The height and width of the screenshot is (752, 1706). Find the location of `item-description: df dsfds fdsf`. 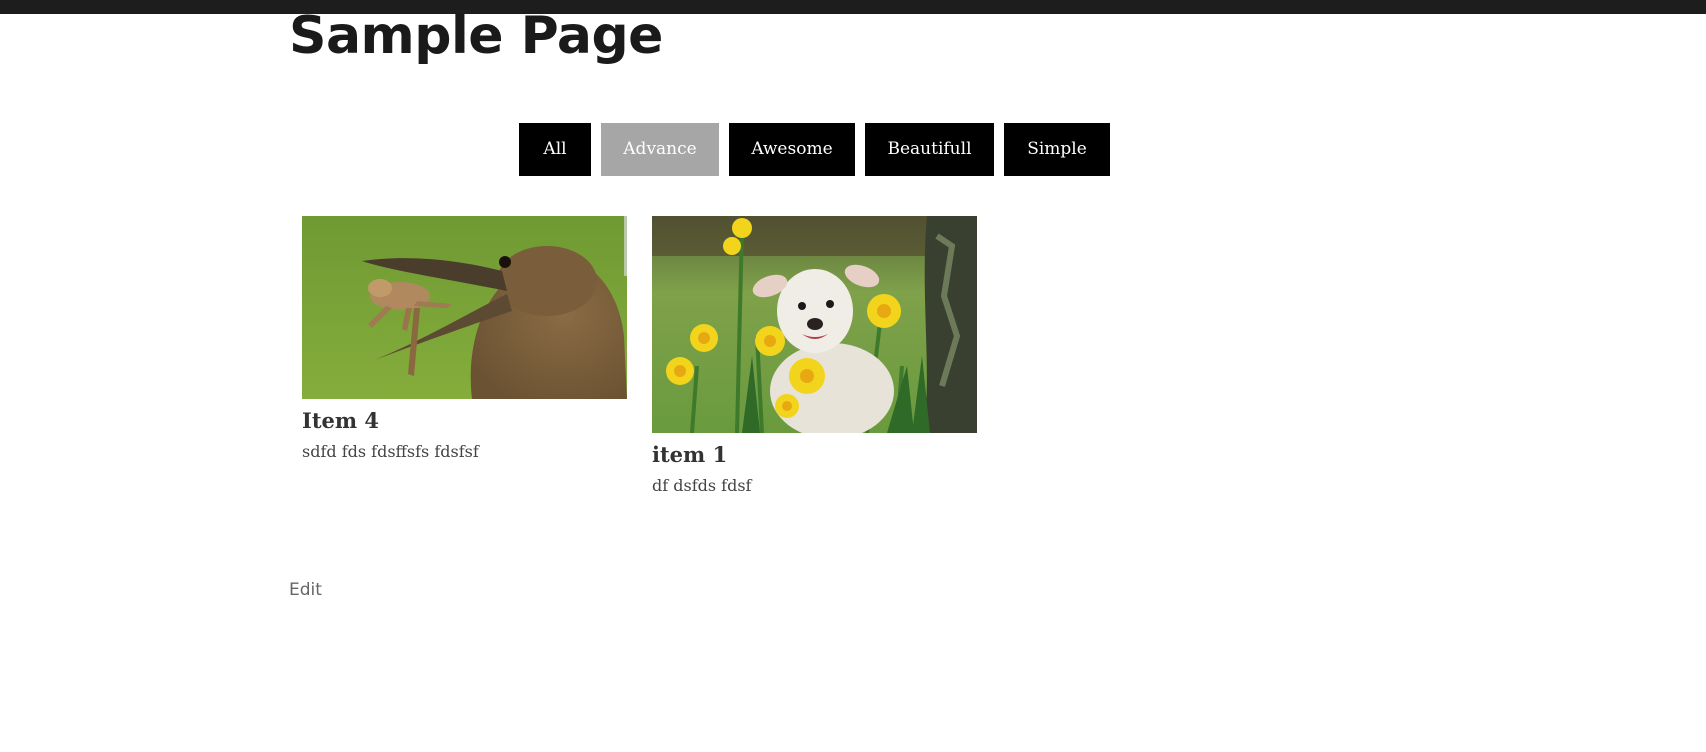

item-description: df dsfds fdsf is located at coordinates (702, 485).